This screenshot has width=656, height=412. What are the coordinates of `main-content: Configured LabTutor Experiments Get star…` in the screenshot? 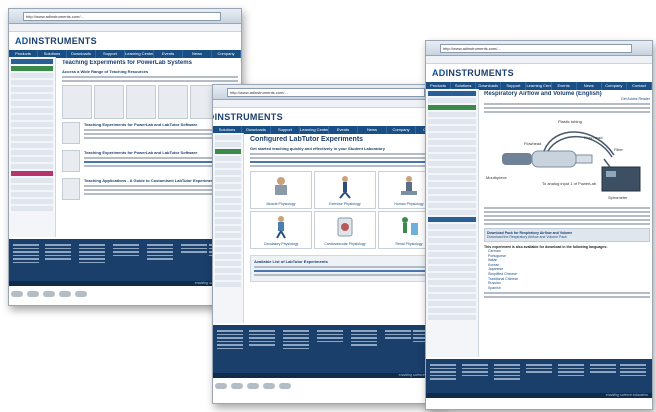 It's located at (346, 228).